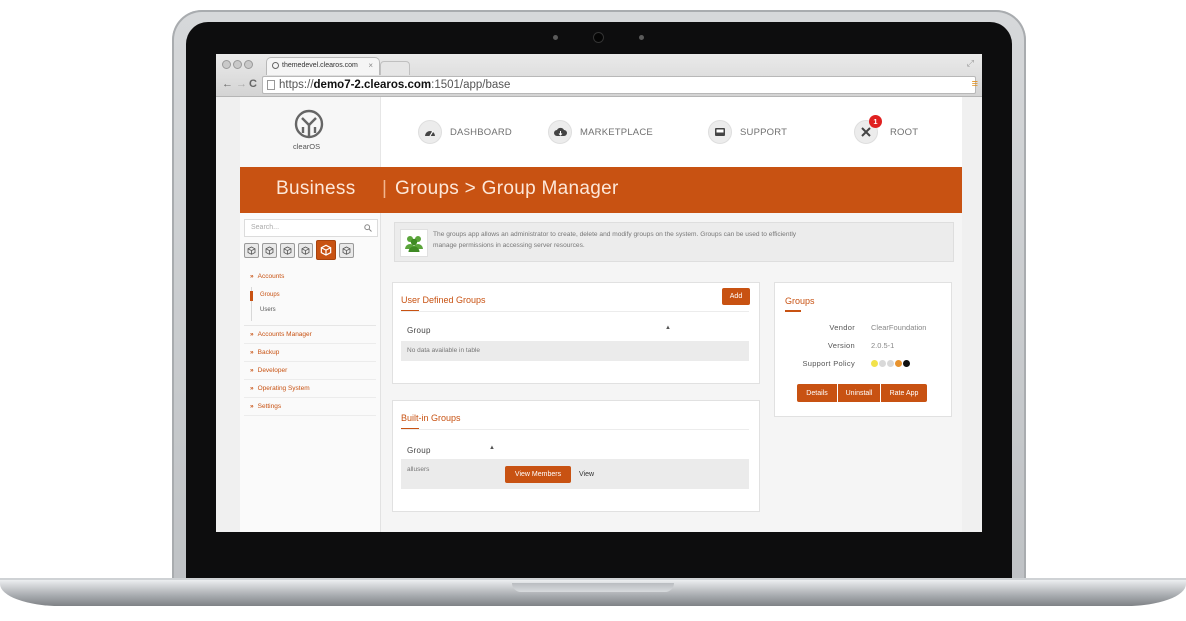  What do you see at coordinates (793, 311) in the screenshot?
I see `title-underline` at bounding box center [793, 311].